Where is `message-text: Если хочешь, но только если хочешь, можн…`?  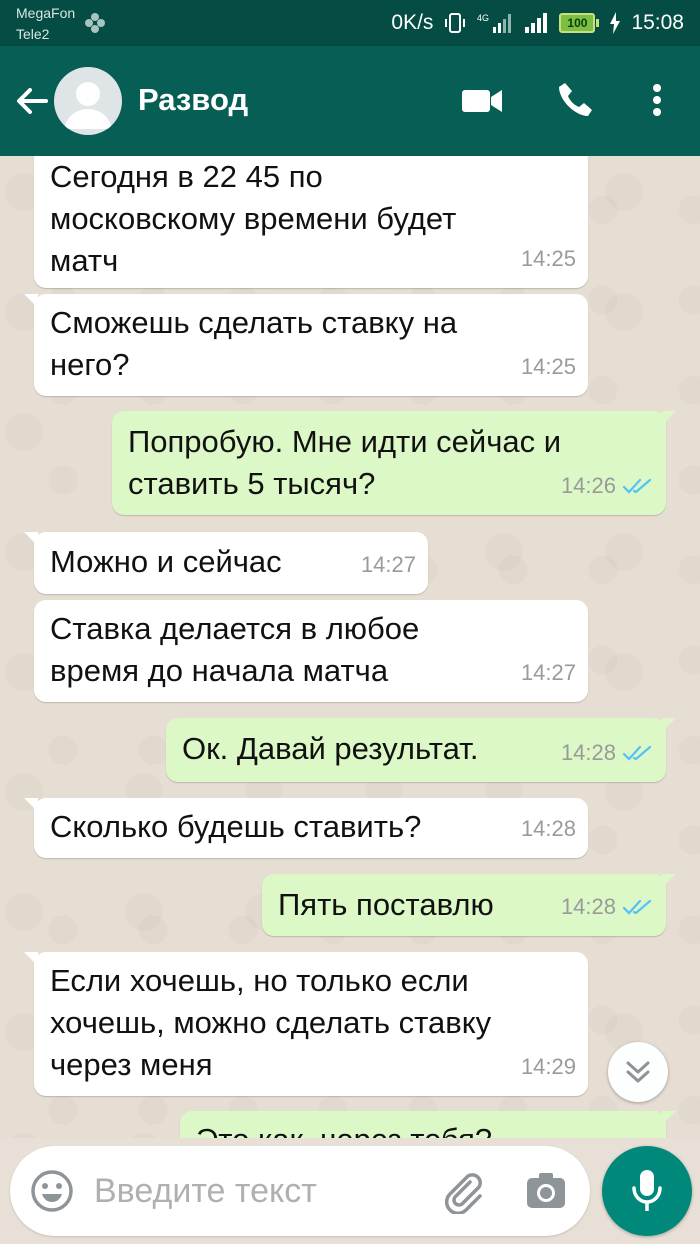
message-text: Если хочешь, но только если хочешь, можн… is located at coordinates (271, 1022).